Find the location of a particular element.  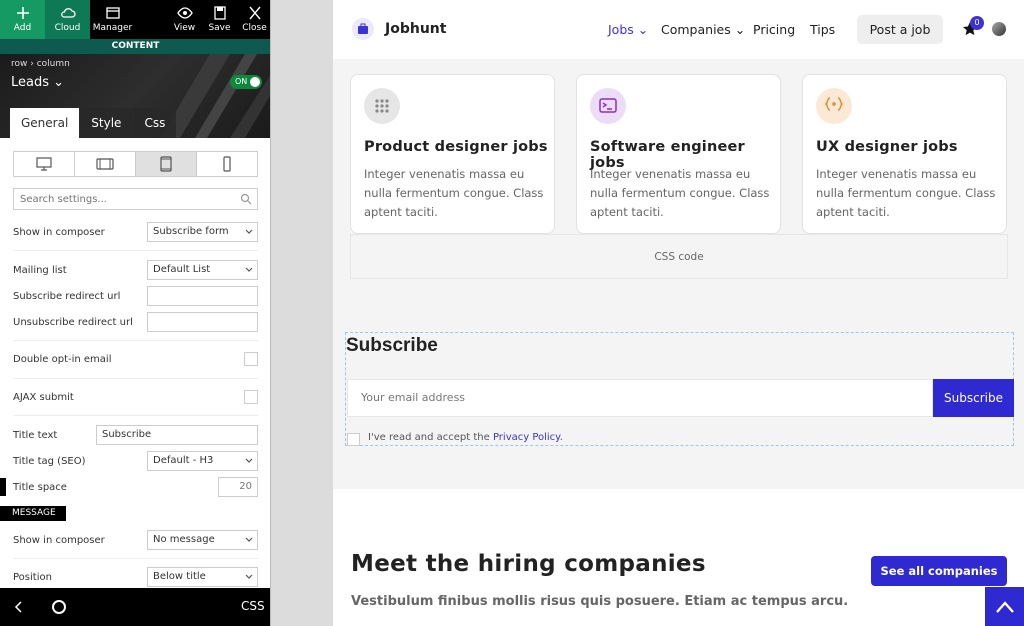

panel-bottom-bar: CSS is located at coordinates (135, 607).